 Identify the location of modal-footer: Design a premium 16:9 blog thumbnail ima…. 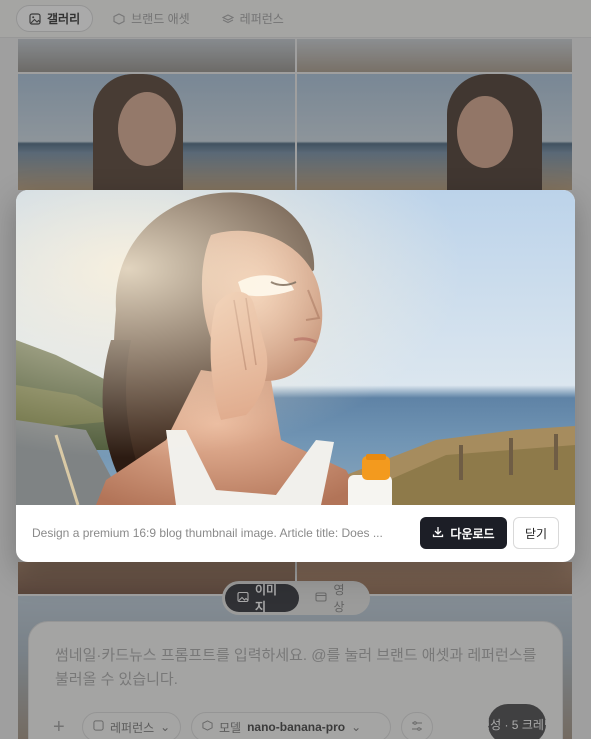
(295, 533).